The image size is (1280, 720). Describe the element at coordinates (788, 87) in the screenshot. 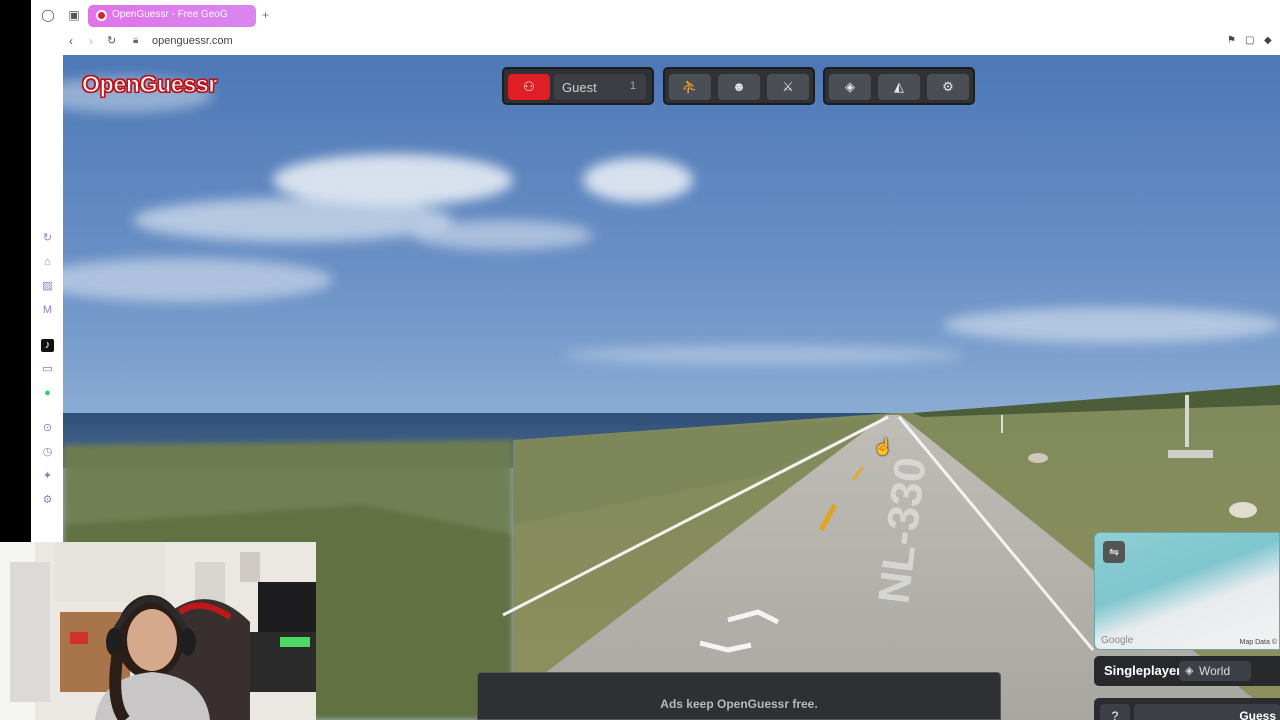

I see `battle-icon: ⚔` at that location.